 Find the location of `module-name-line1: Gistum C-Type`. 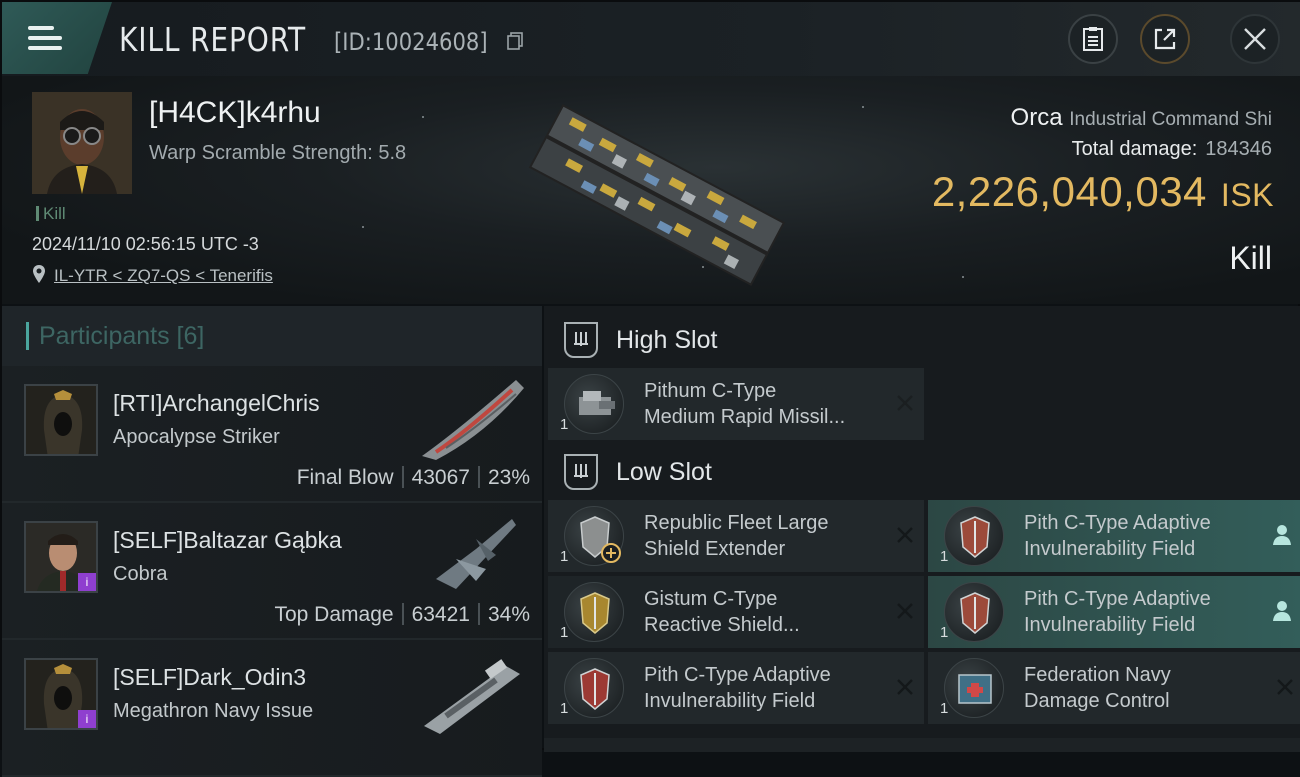

module-name-line1: Gistum C-Type is located at coordinates (711, 599).